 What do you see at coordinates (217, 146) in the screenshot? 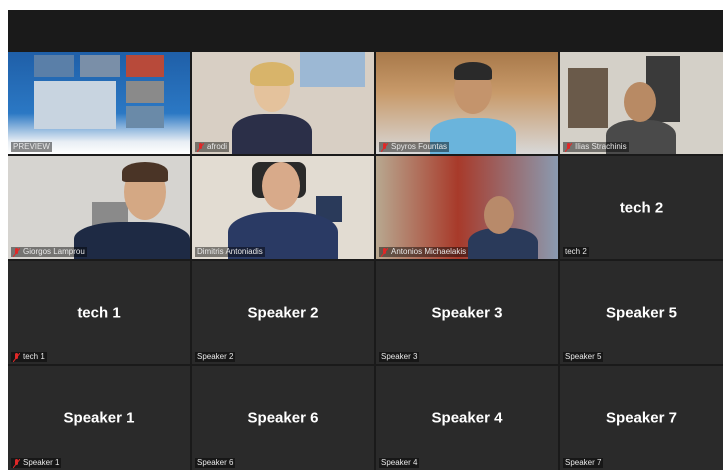
I see `participant-name: afrodi` at bounding box center [217, 146].